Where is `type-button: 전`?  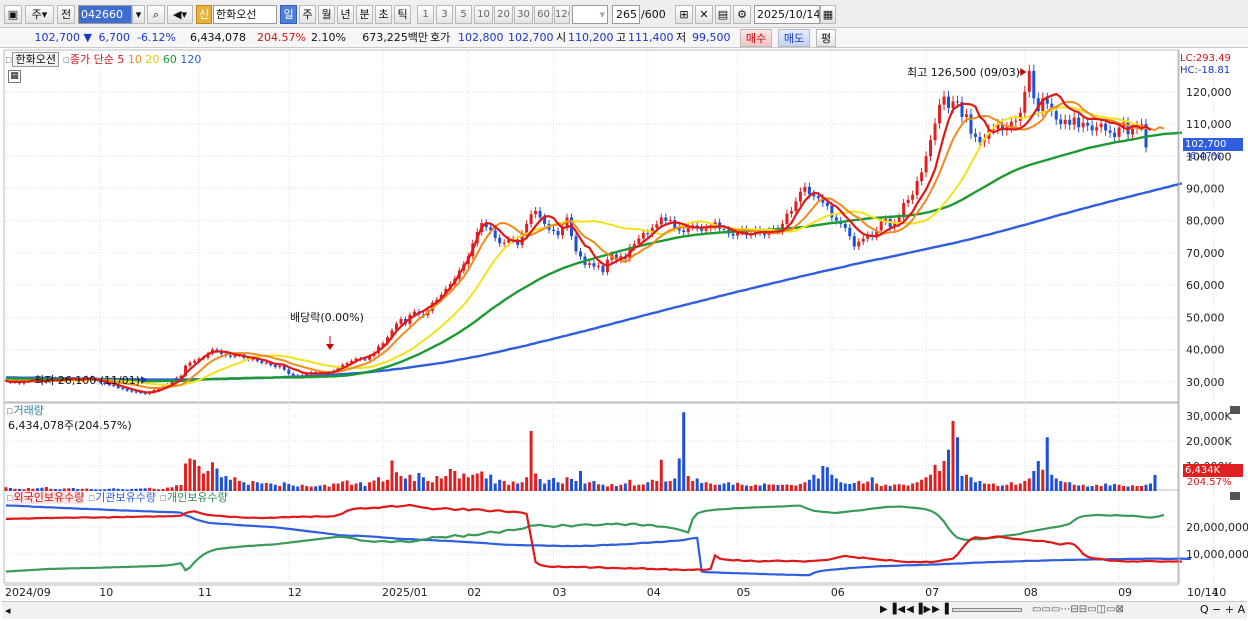 type-button: 전 is located at coordinates (66, 14).